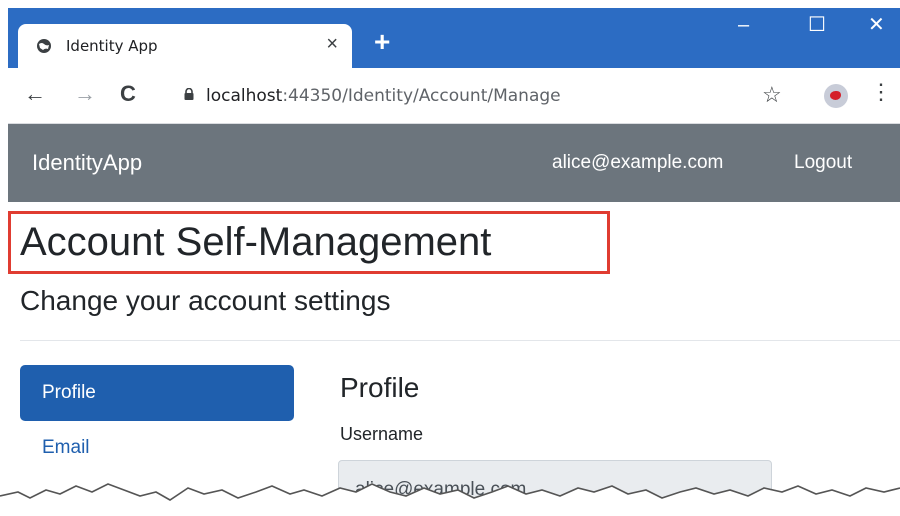  I want to click on new-tab-button: +, so click(382, 42).